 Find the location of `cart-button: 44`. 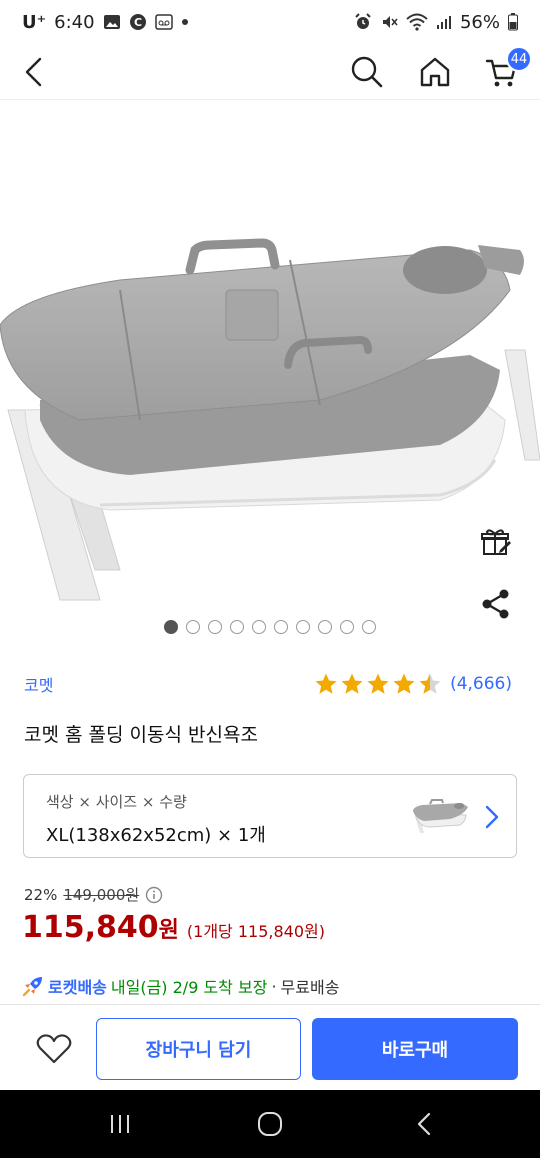

cart-button: 44 is located at coordinates (505, 71).